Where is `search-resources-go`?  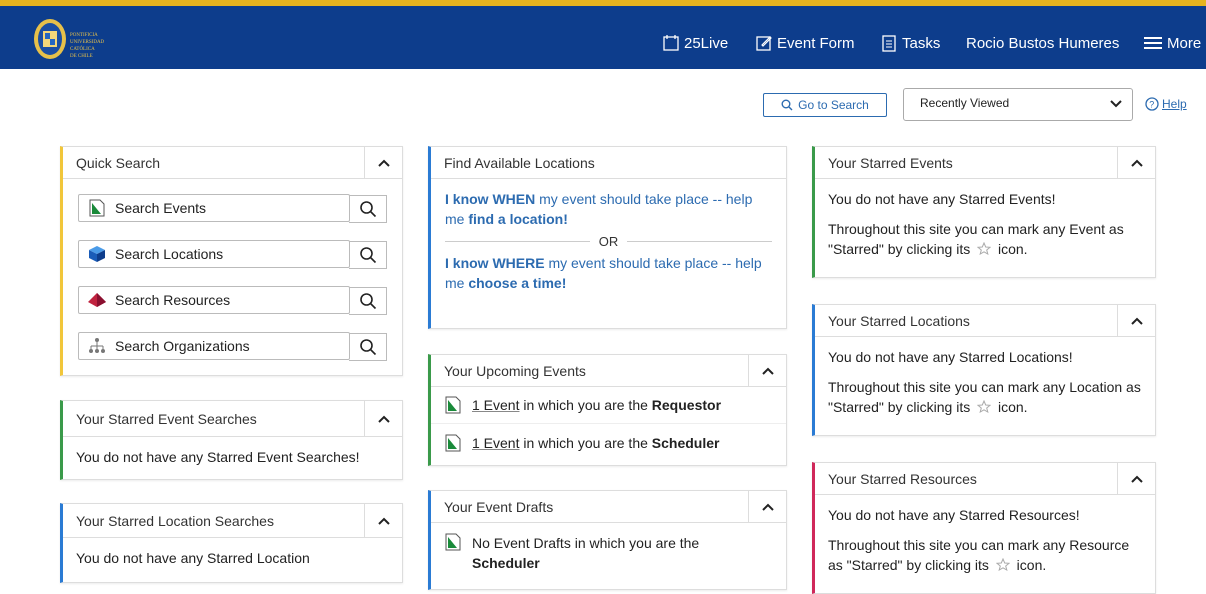
search-resources-go is located at coordinates (368, 301).